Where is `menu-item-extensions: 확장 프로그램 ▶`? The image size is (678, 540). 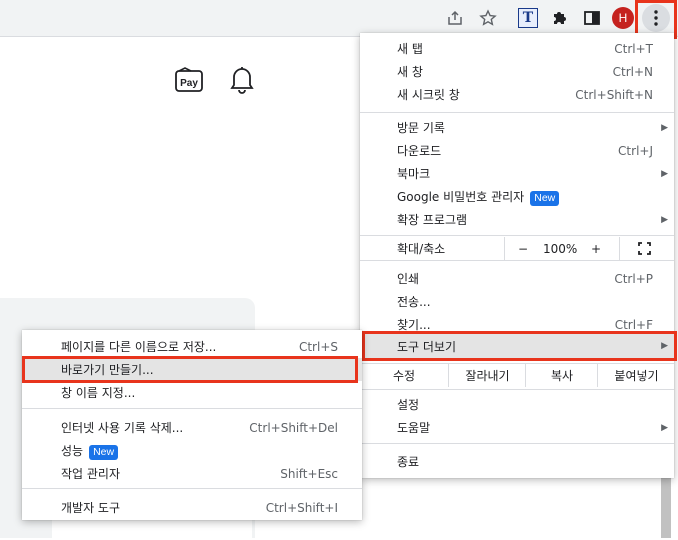 menu-item-extensions: 확장 프로그램 ▶ is located at coordinates (517, 219).